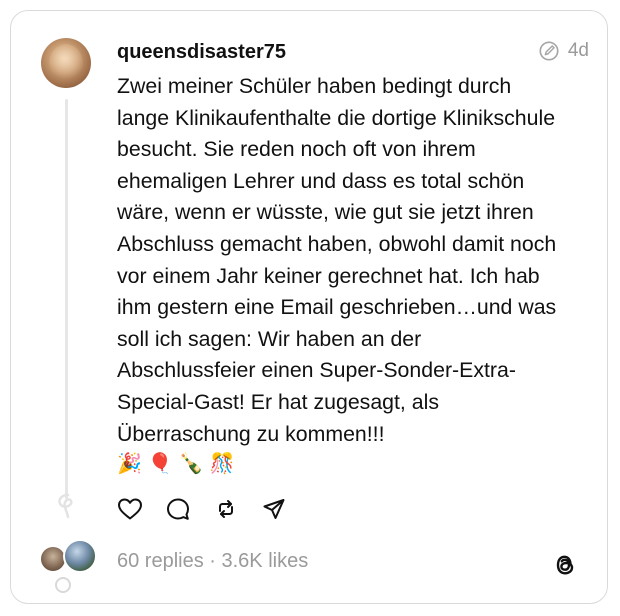 The width and height of the screenshot is (620, 616). What do you see at coordinates (316, 370) in the screenshot?
I see `post-line: Abschlussfeier einen Super-Sonder-Extra-` at bounding box center [316, 370].